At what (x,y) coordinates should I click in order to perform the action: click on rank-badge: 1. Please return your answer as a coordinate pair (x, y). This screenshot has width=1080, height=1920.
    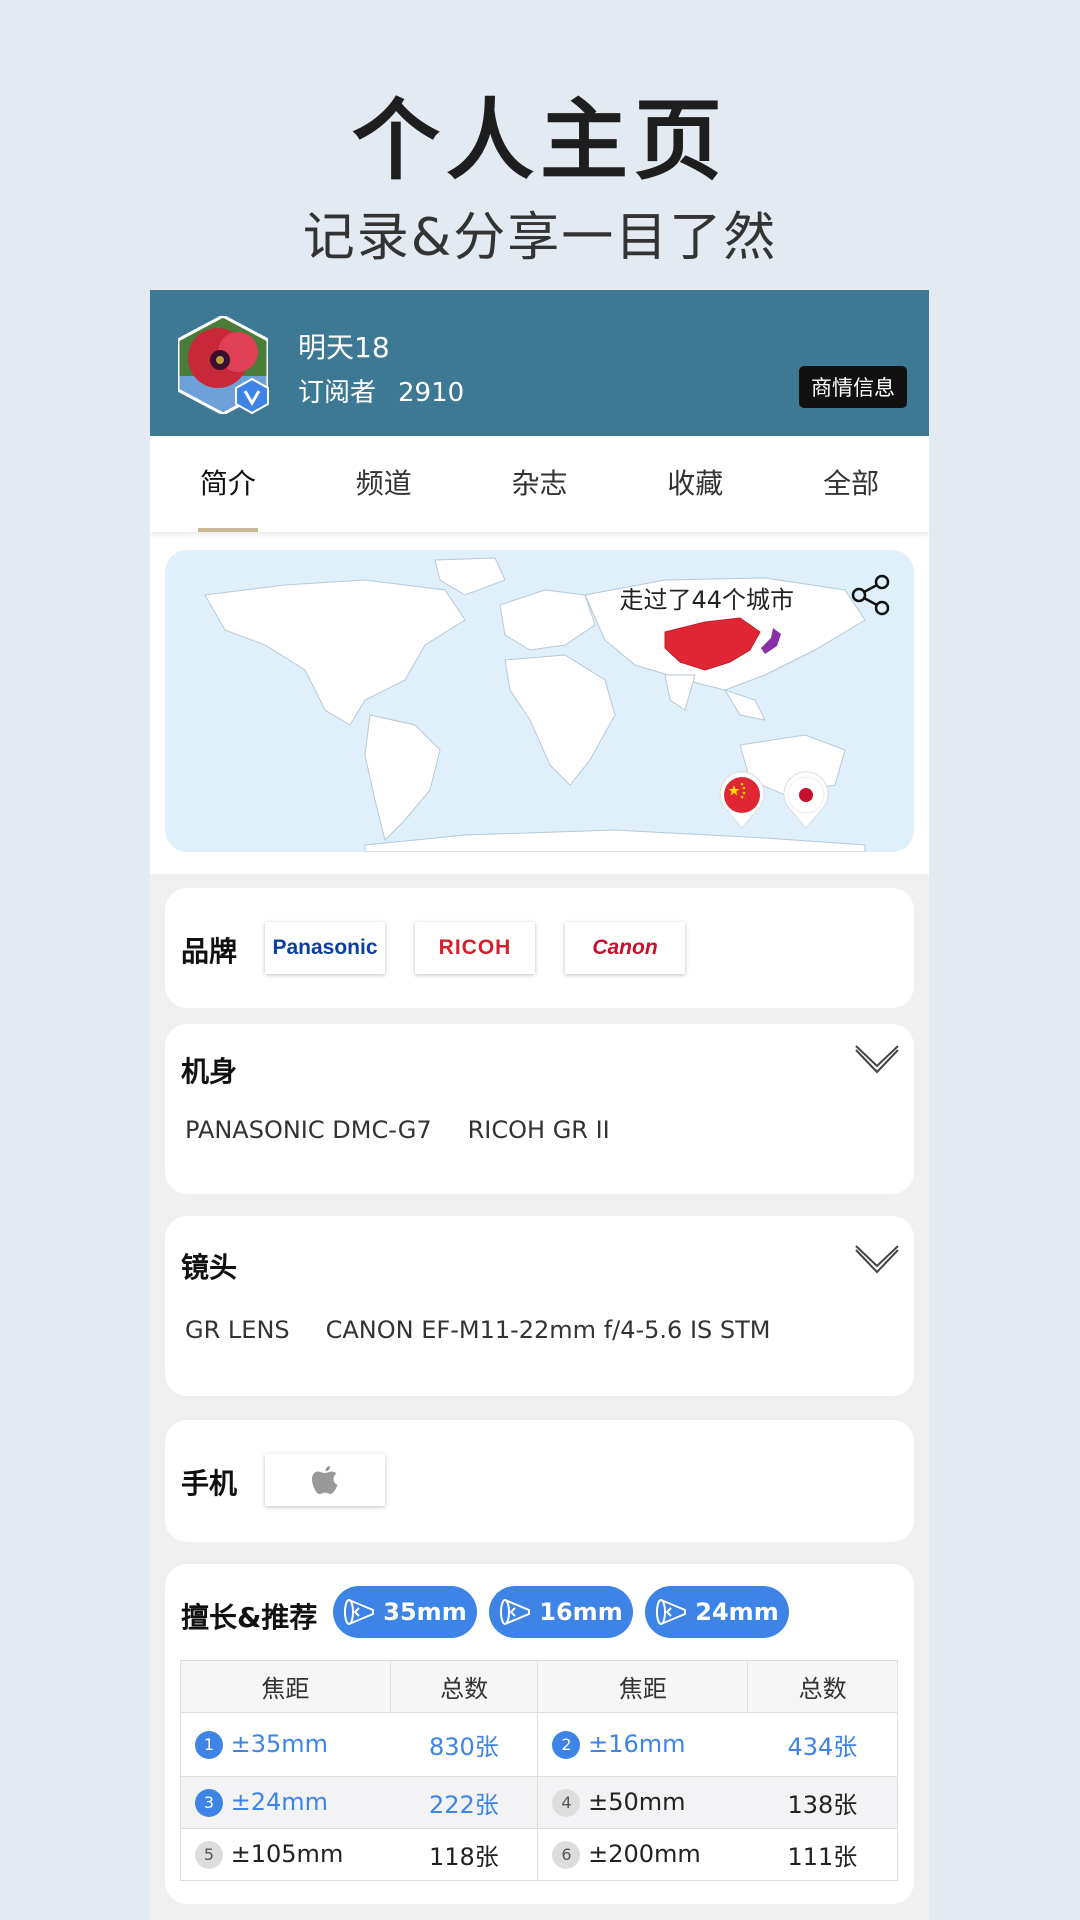
    Looking at the image, I should click on (209, 1745).